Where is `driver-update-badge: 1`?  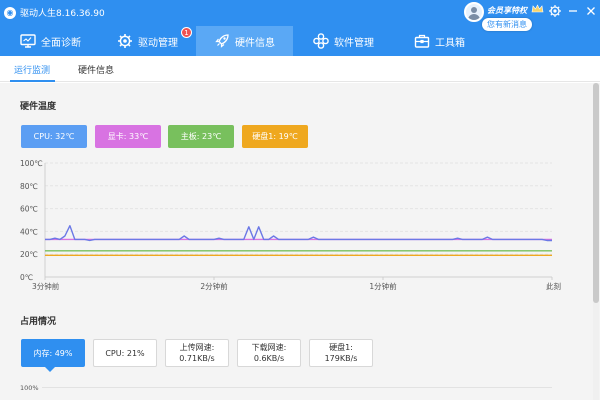 driver-update-badge: 1 is located at coordinates (186, 32).